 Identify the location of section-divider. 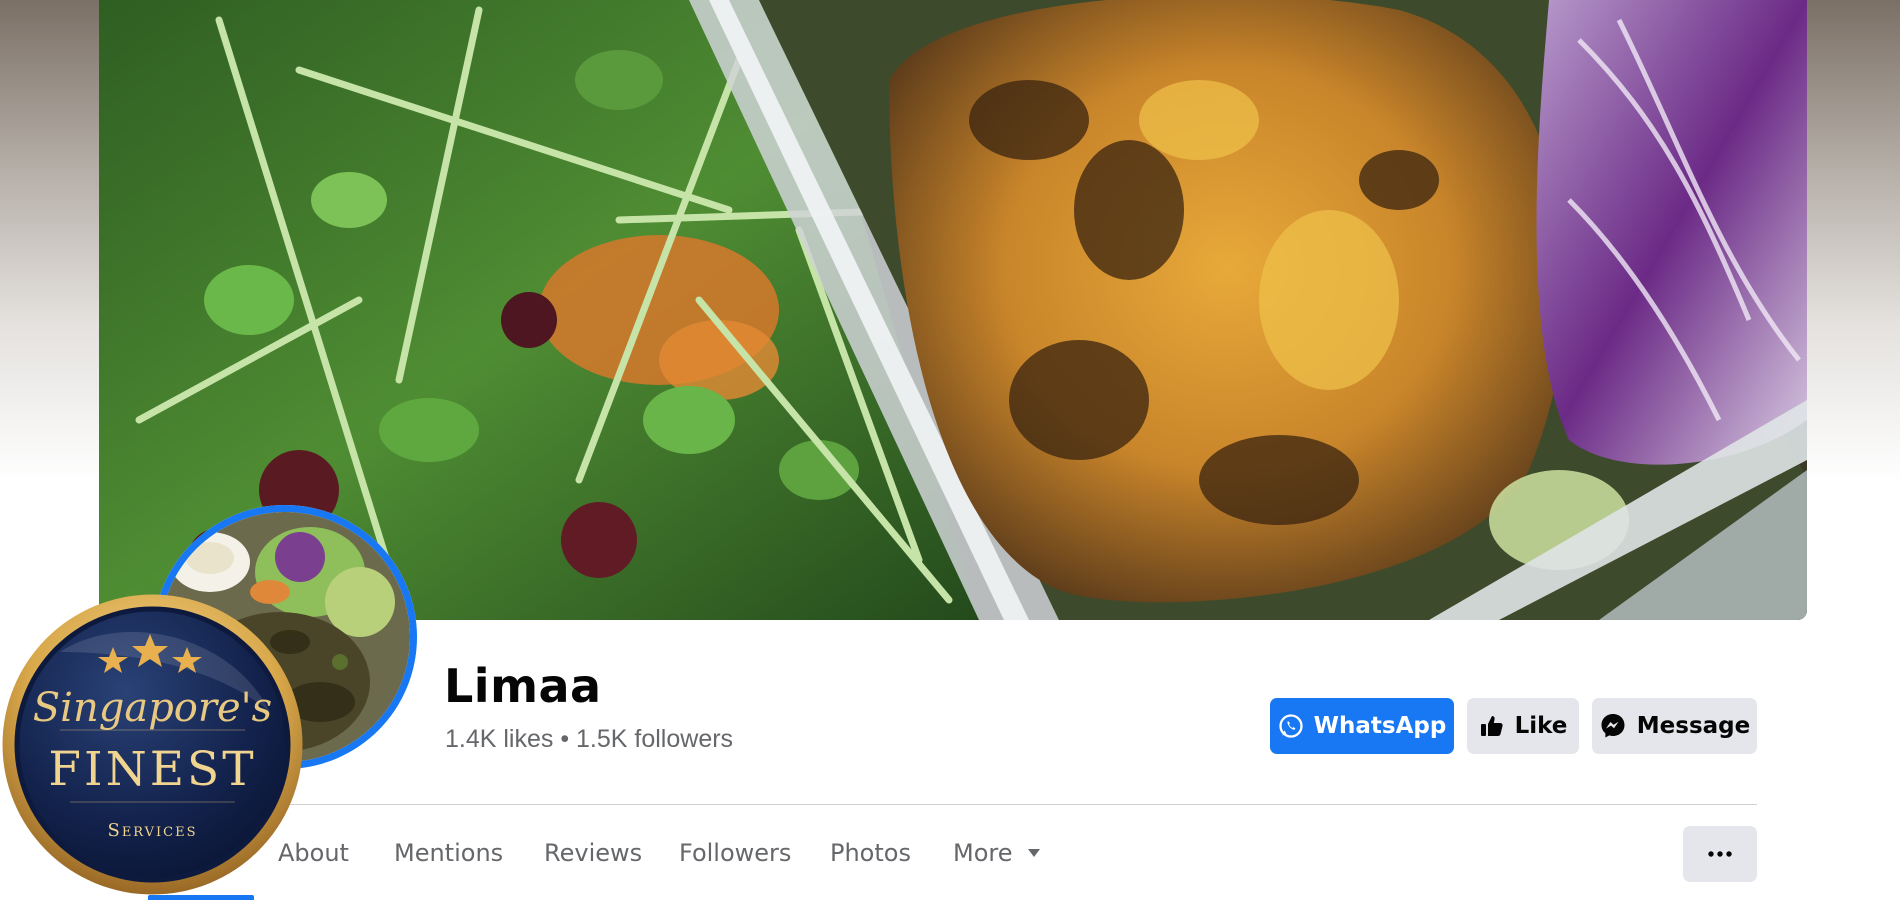
(1017, 804).